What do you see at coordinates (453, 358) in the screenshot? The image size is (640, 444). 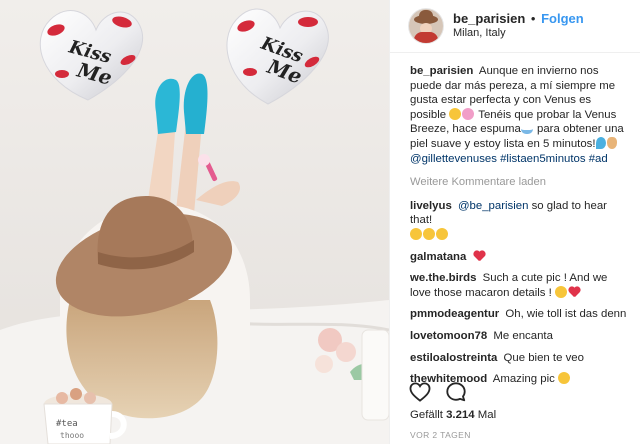 I see `comment-username: estiloalostreinta` at bounding box center [453, 358].